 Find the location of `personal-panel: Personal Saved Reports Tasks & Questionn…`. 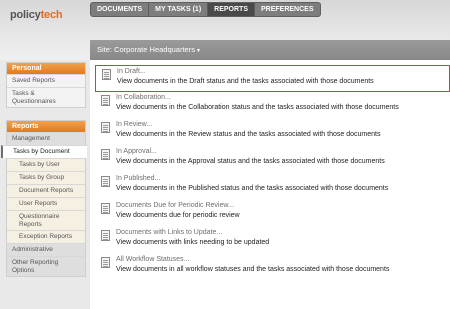

personal-panel: Personal Saved Reports Tasks & Questionn… is located at coordinates (46, 85).